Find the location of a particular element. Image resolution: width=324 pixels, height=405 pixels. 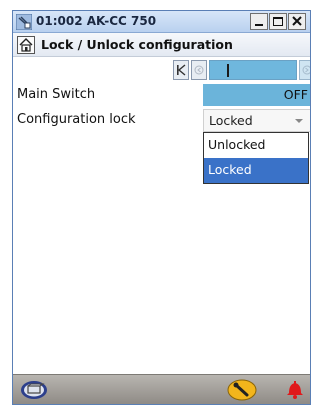

window-controls is located at coordinates (277, 21).